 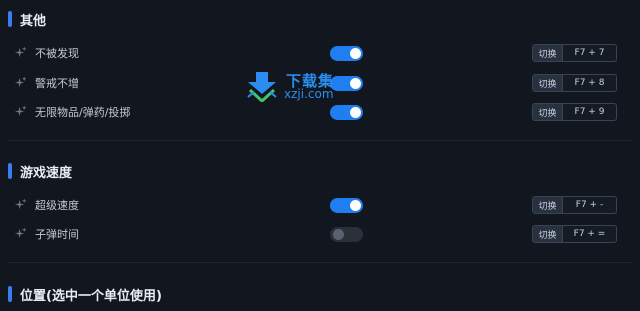 What do you see at coordinates (320, 205) in the screenshot?
I see `cheat-row-super-speed: 超级速度 切换 F7 + -` at bounding box center [320, 205].